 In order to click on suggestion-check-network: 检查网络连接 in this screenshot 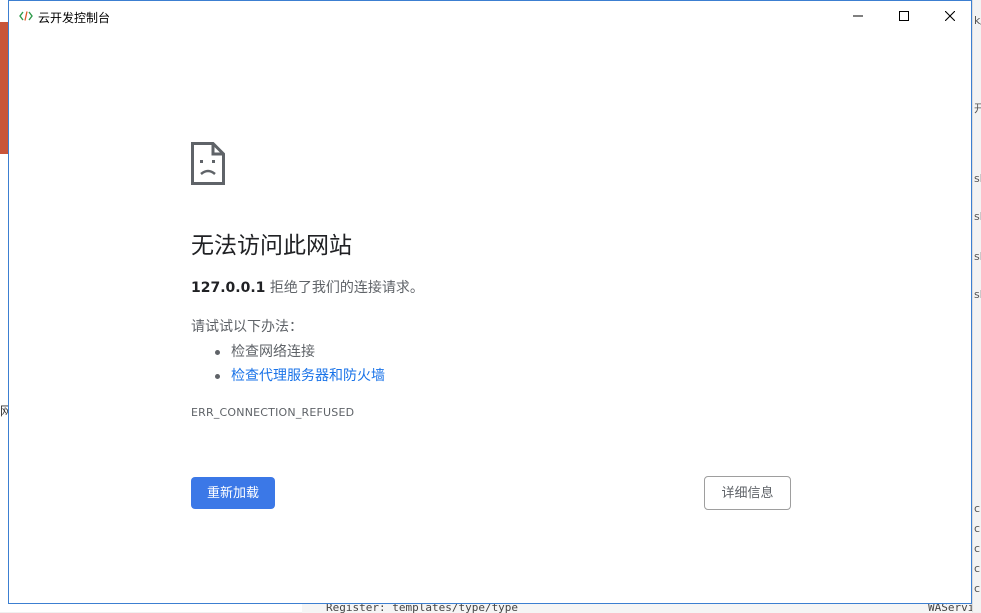, I will do `click(273, 352)`.